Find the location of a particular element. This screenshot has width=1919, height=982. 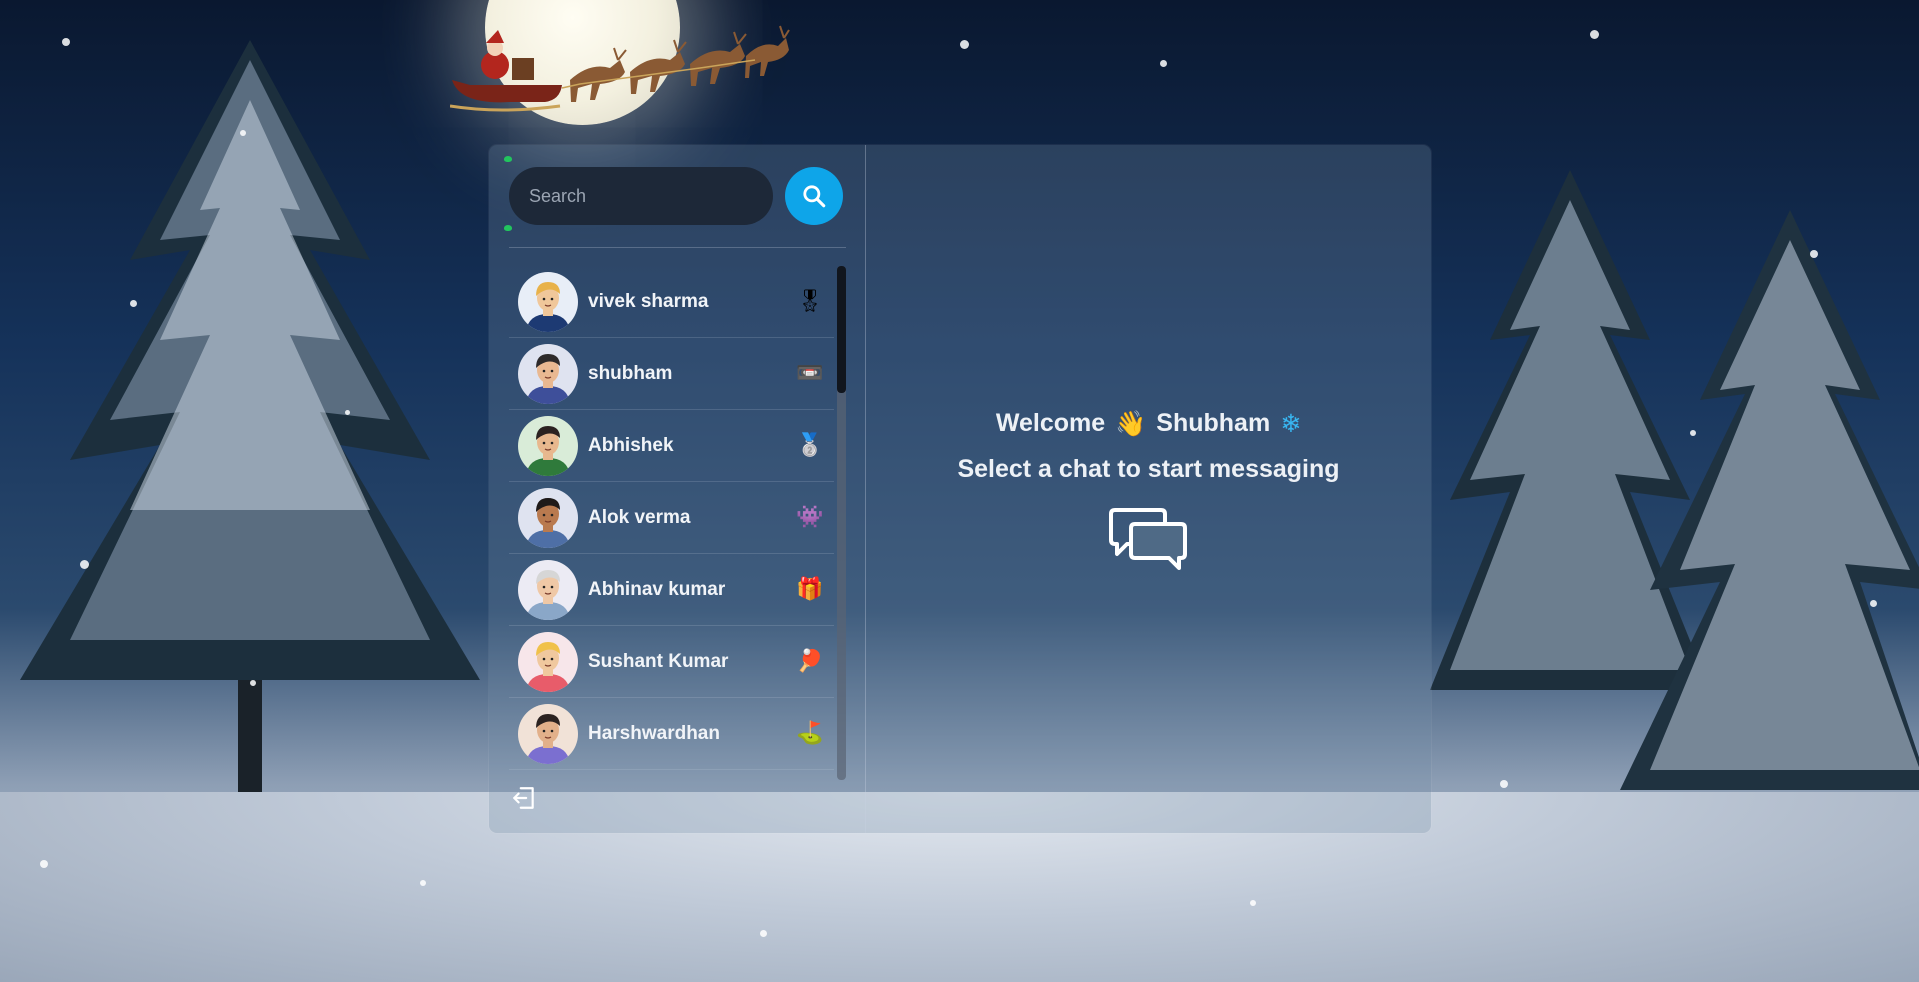

contact-emoji: 🥈 is located at coordinates (810, 445).